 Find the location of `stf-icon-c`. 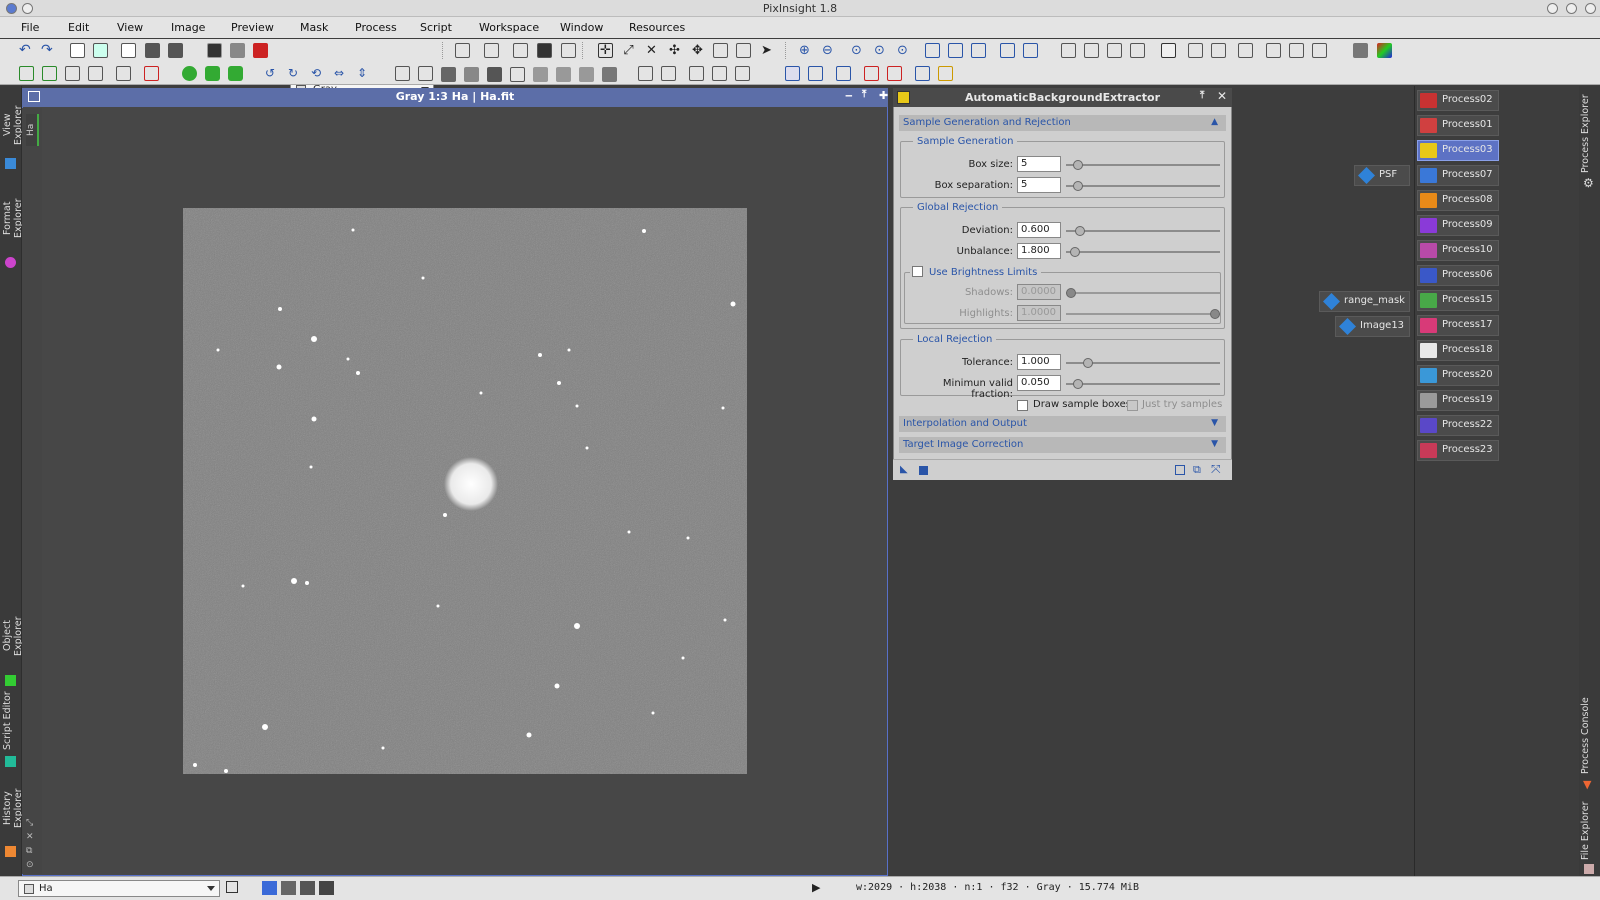

stf-icon-c is located at coordinates (1114, 50).